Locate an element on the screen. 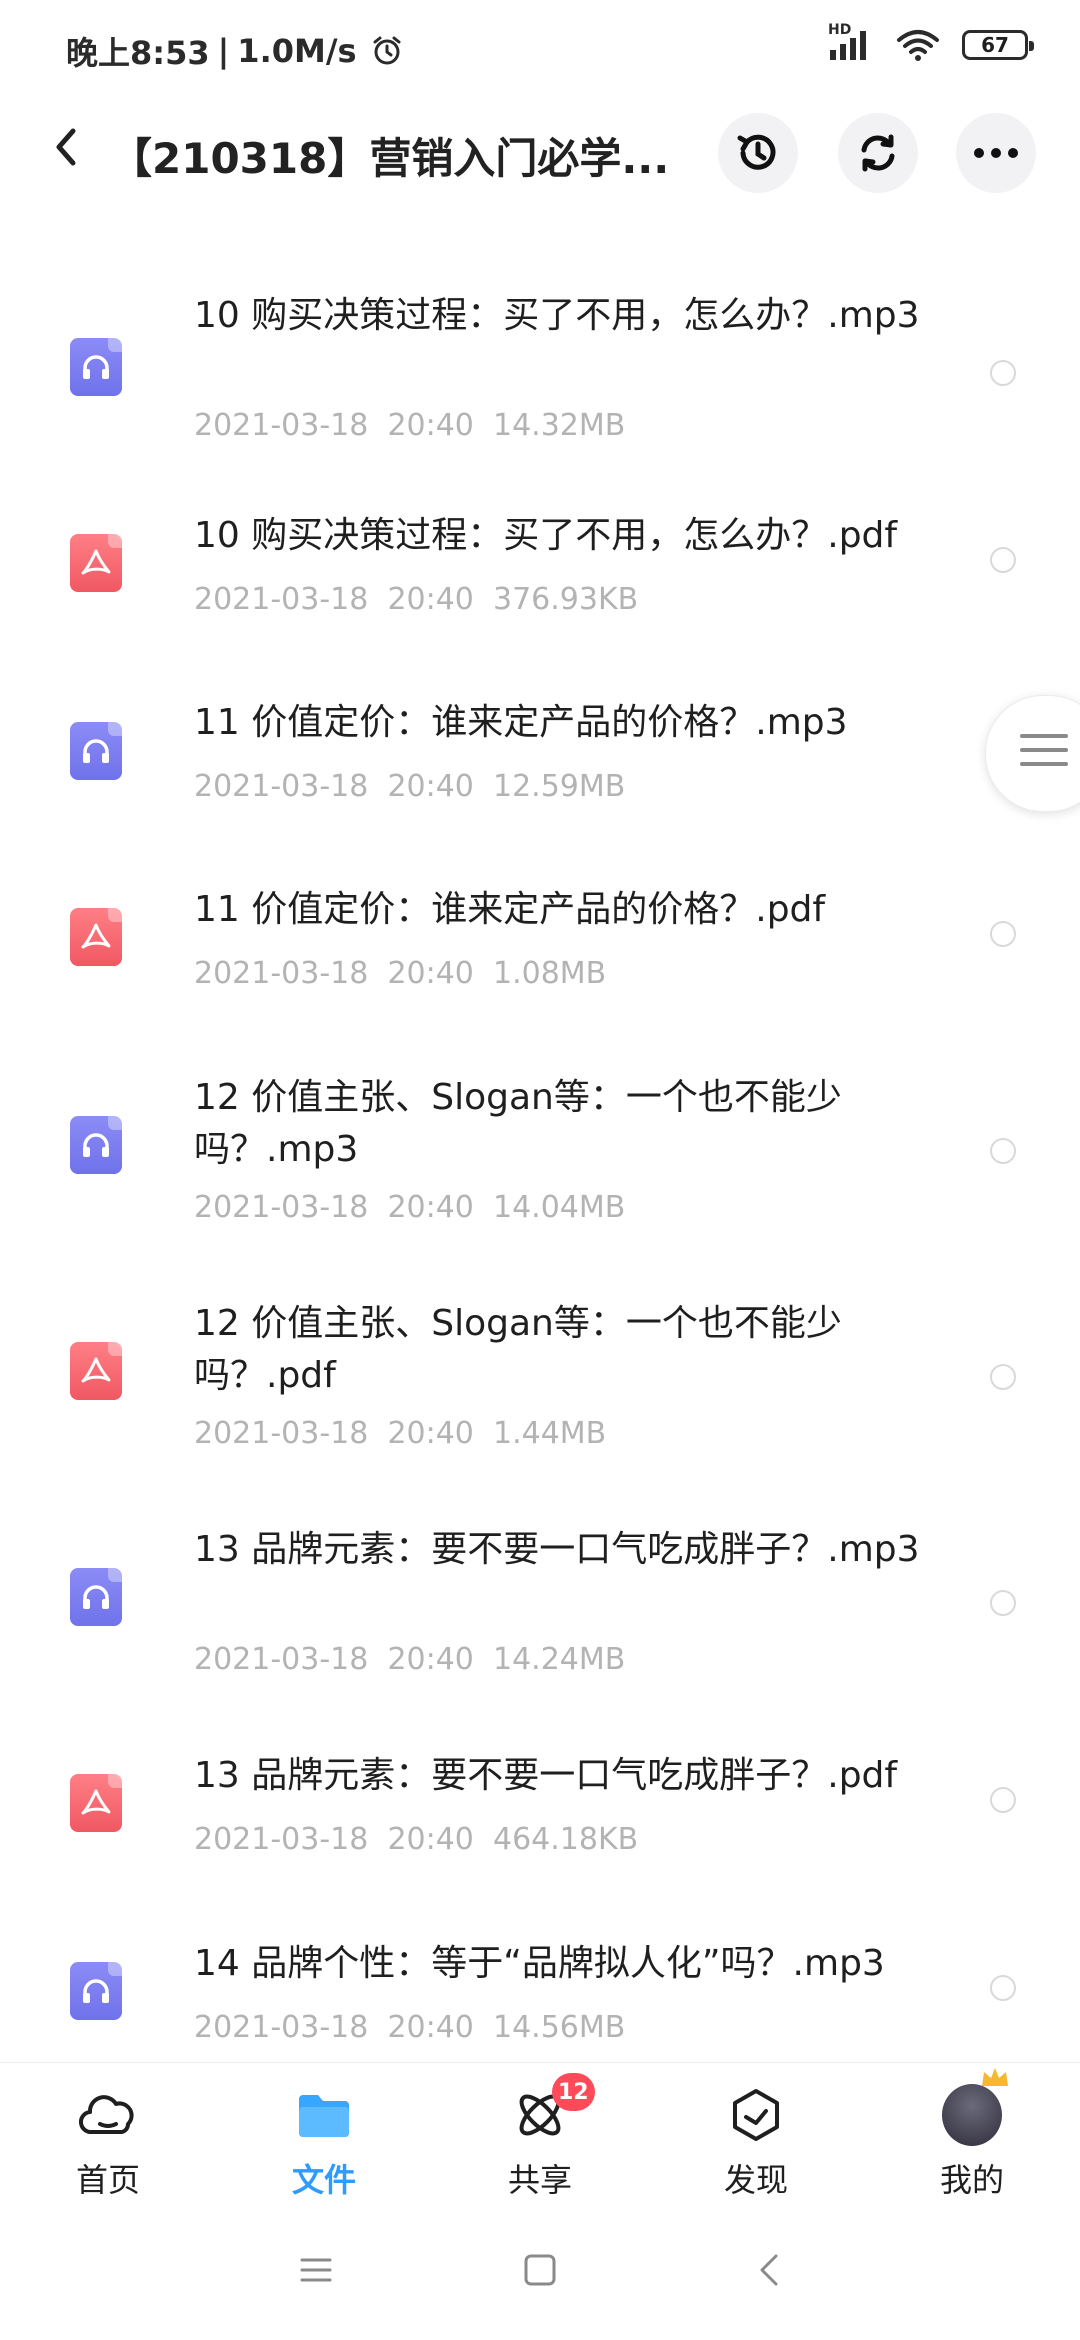 This screenshot has width=1080, height=2340. recent-apps-button is located at coordinates (316, 2272).